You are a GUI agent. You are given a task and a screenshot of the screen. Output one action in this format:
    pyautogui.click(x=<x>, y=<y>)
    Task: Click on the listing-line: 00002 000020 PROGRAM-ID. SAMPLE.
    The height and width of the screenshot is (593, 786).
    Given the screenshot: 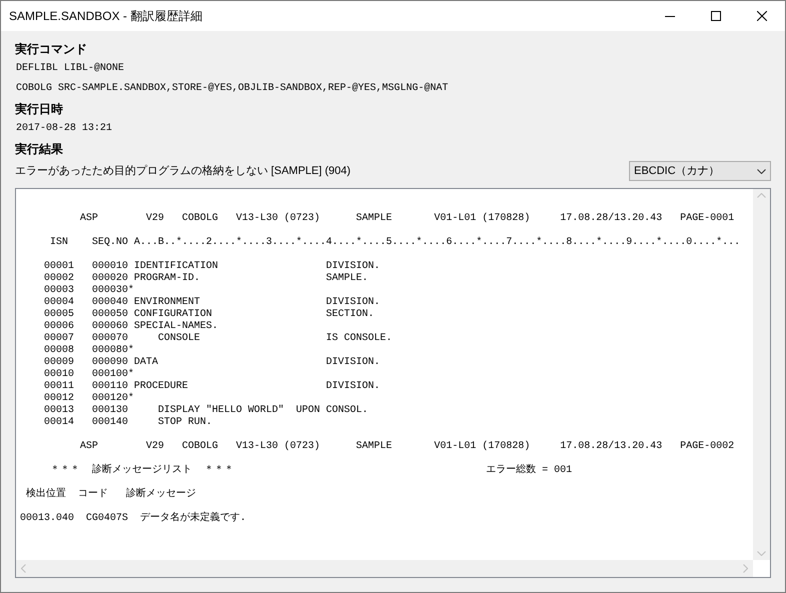 What is the action you would take?
    pyautogui.click(x=206, y=278)
    